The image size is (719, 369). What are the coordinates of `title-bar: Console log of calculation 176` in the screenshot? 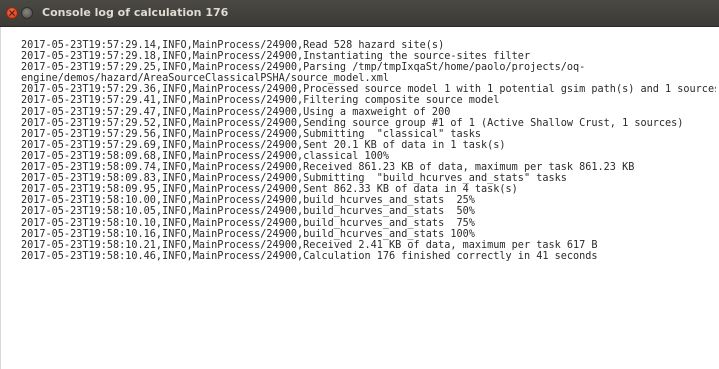 It's located at (359, 13).